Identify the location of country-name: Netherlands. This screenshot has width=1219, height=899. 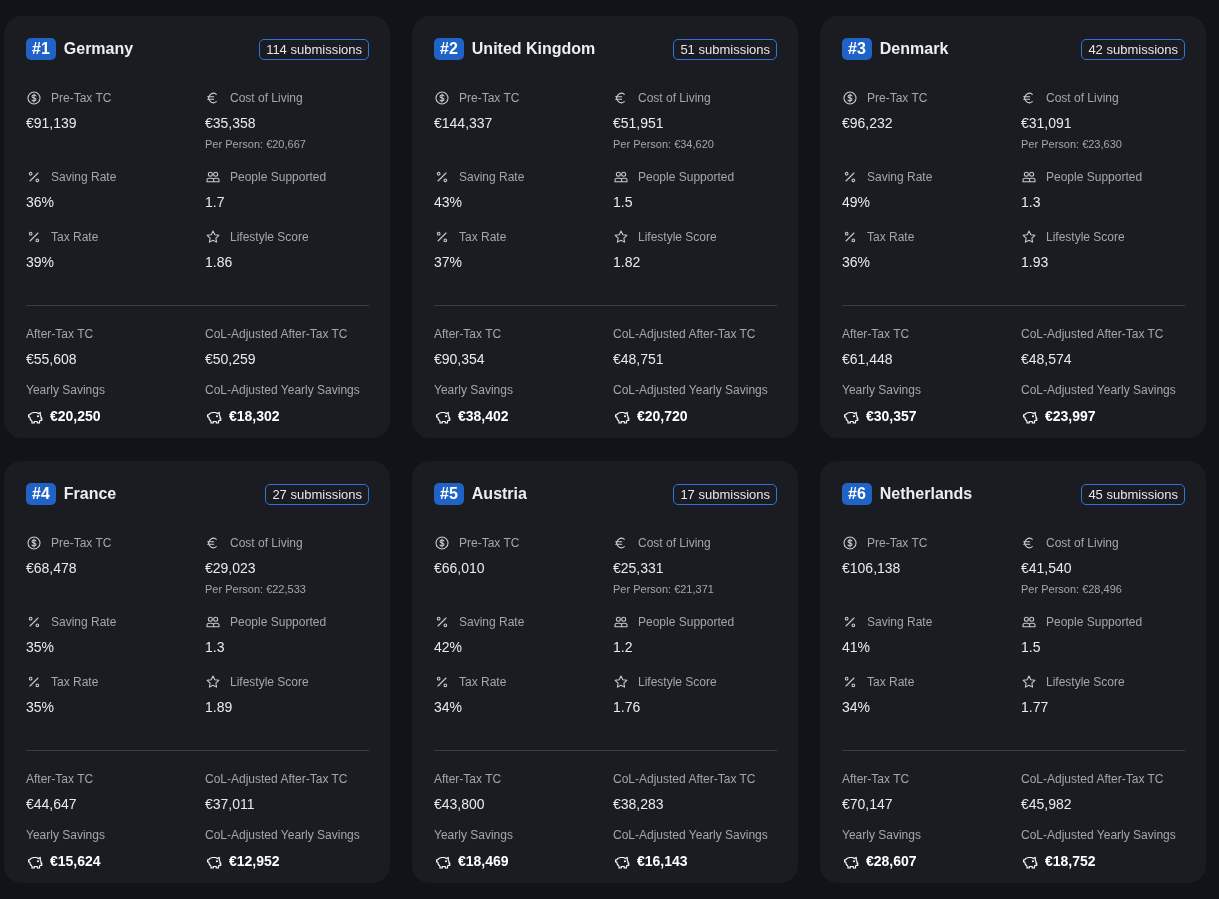
(926, 494).